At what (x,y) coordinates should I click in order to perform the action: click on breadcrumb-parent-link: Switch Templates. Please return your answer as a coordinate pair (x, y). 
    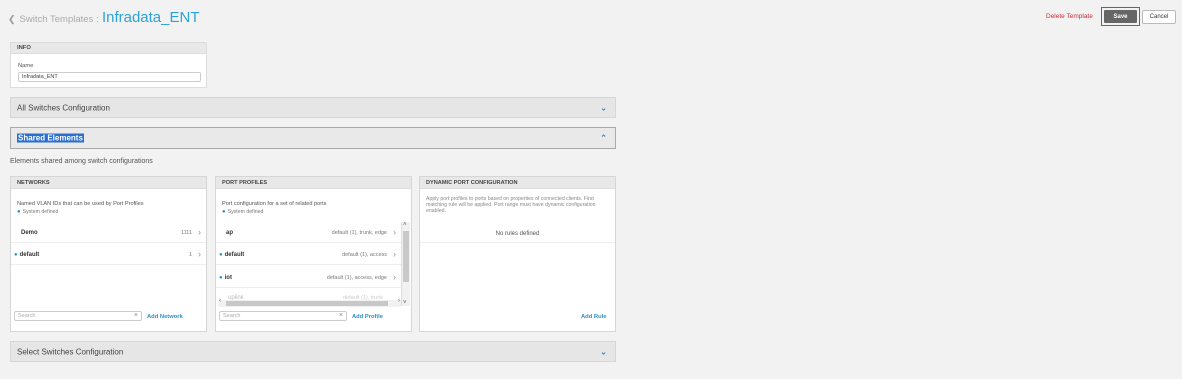
    Looking at the image, I should click on (57, 19).